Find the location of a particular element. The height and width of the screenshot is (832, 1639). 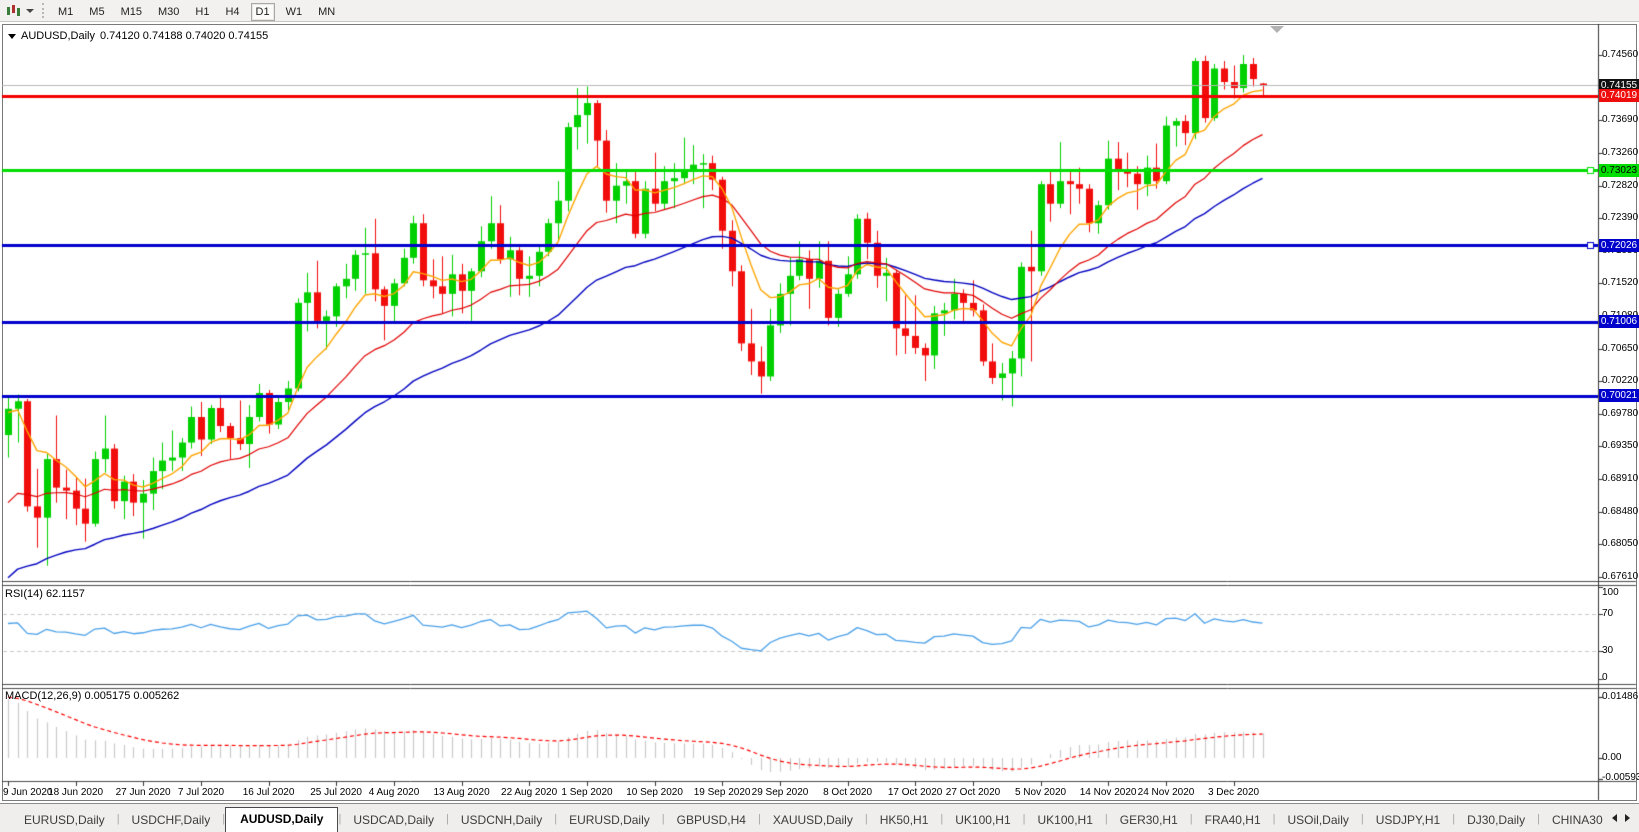

timeframe-button-m1: M1 is located at coordinates (65, 12).